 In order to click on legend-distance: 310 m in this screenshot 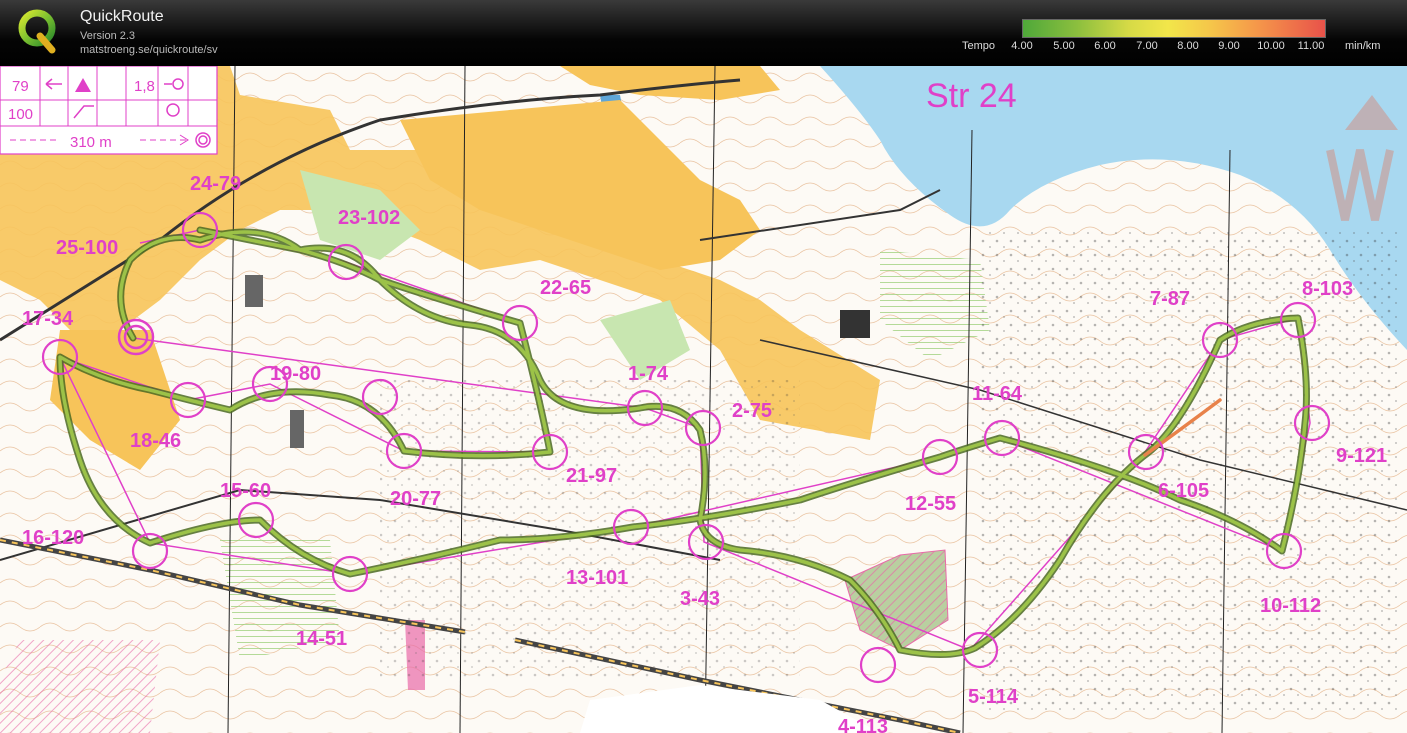, I will do `click(91, 142)`.